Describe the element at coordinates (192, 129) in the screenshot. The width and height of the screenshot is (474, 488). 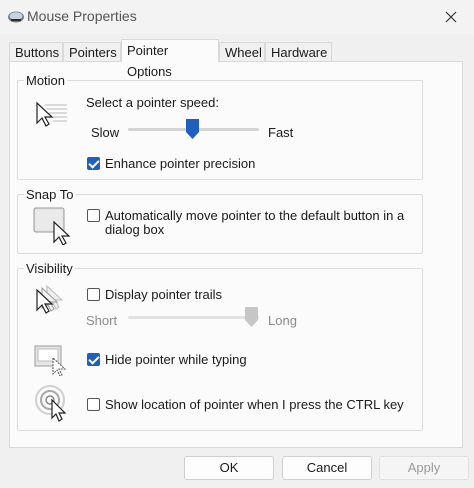
I see `pointer-speed-slider-thumb` at that location.